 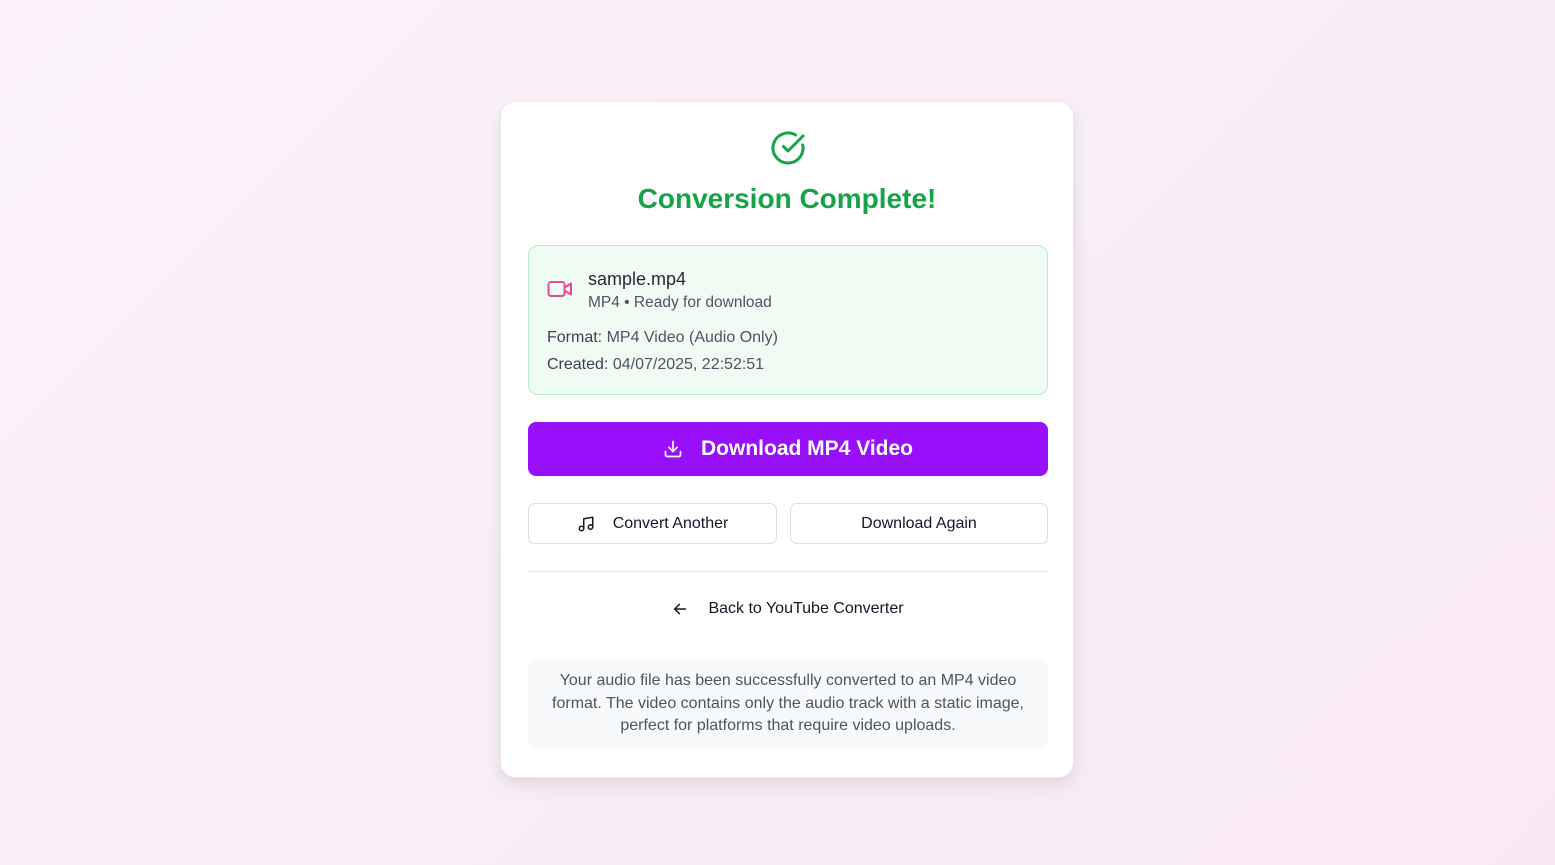 I want to click on page-title: Conversion Complete!, so click(x=787, y=198).